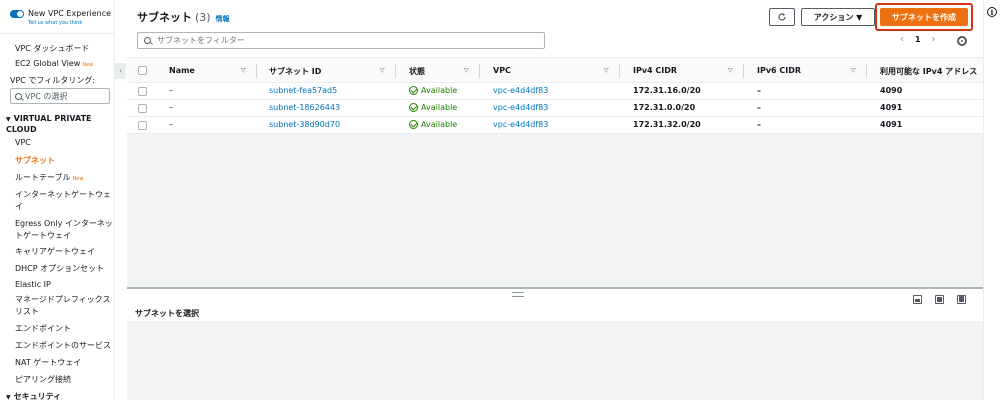 This screenshot has width=1000, height=400. I want to click on sidebar-item-ec2-global-view: EC2 Global View New, so click(54, 63).